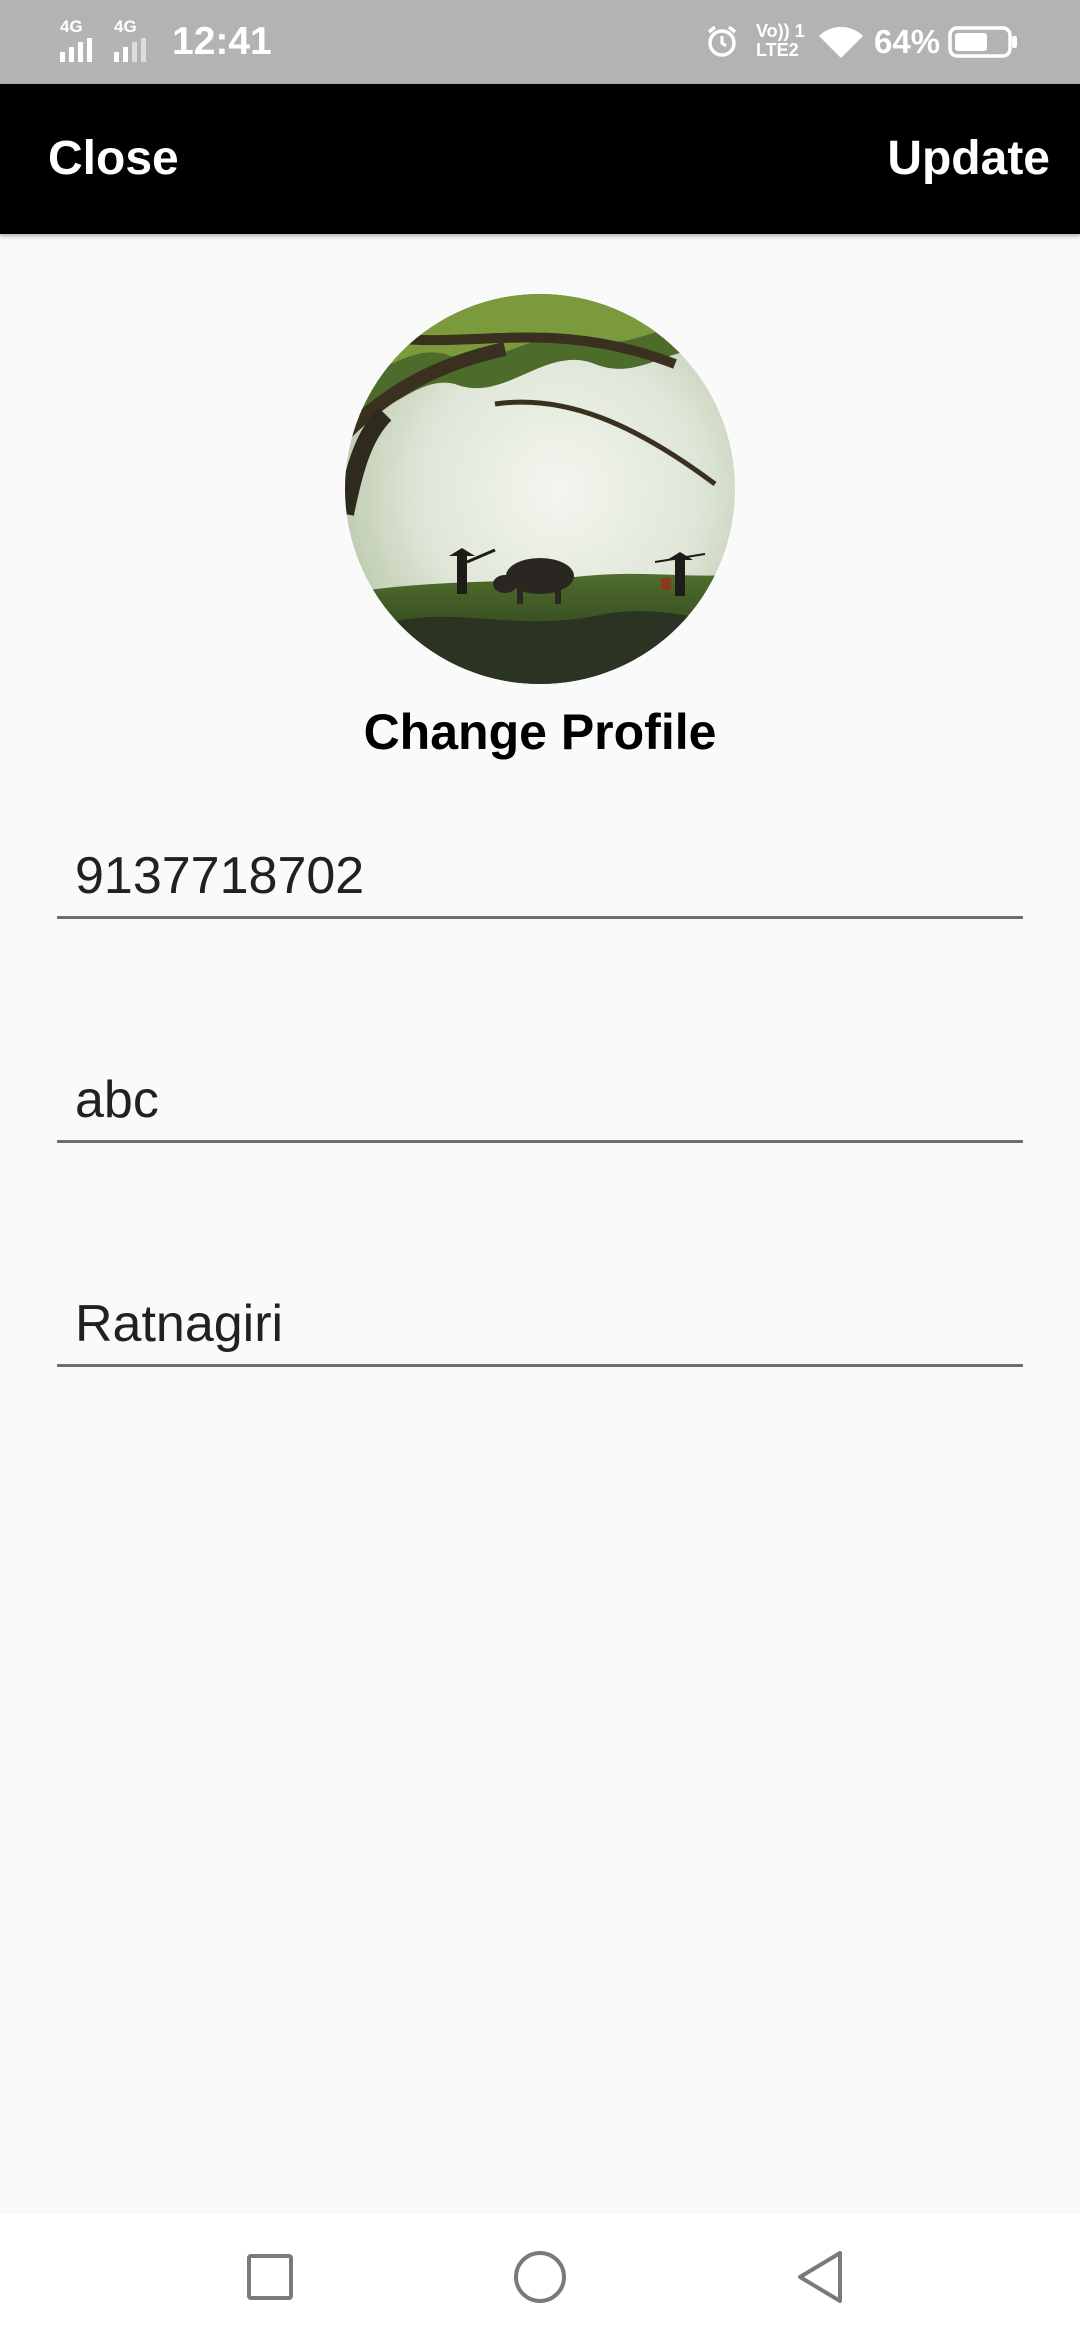  Describe the element at coordinates (222, 41) in the screenshot. I see `status-time: 12:41` at that location.